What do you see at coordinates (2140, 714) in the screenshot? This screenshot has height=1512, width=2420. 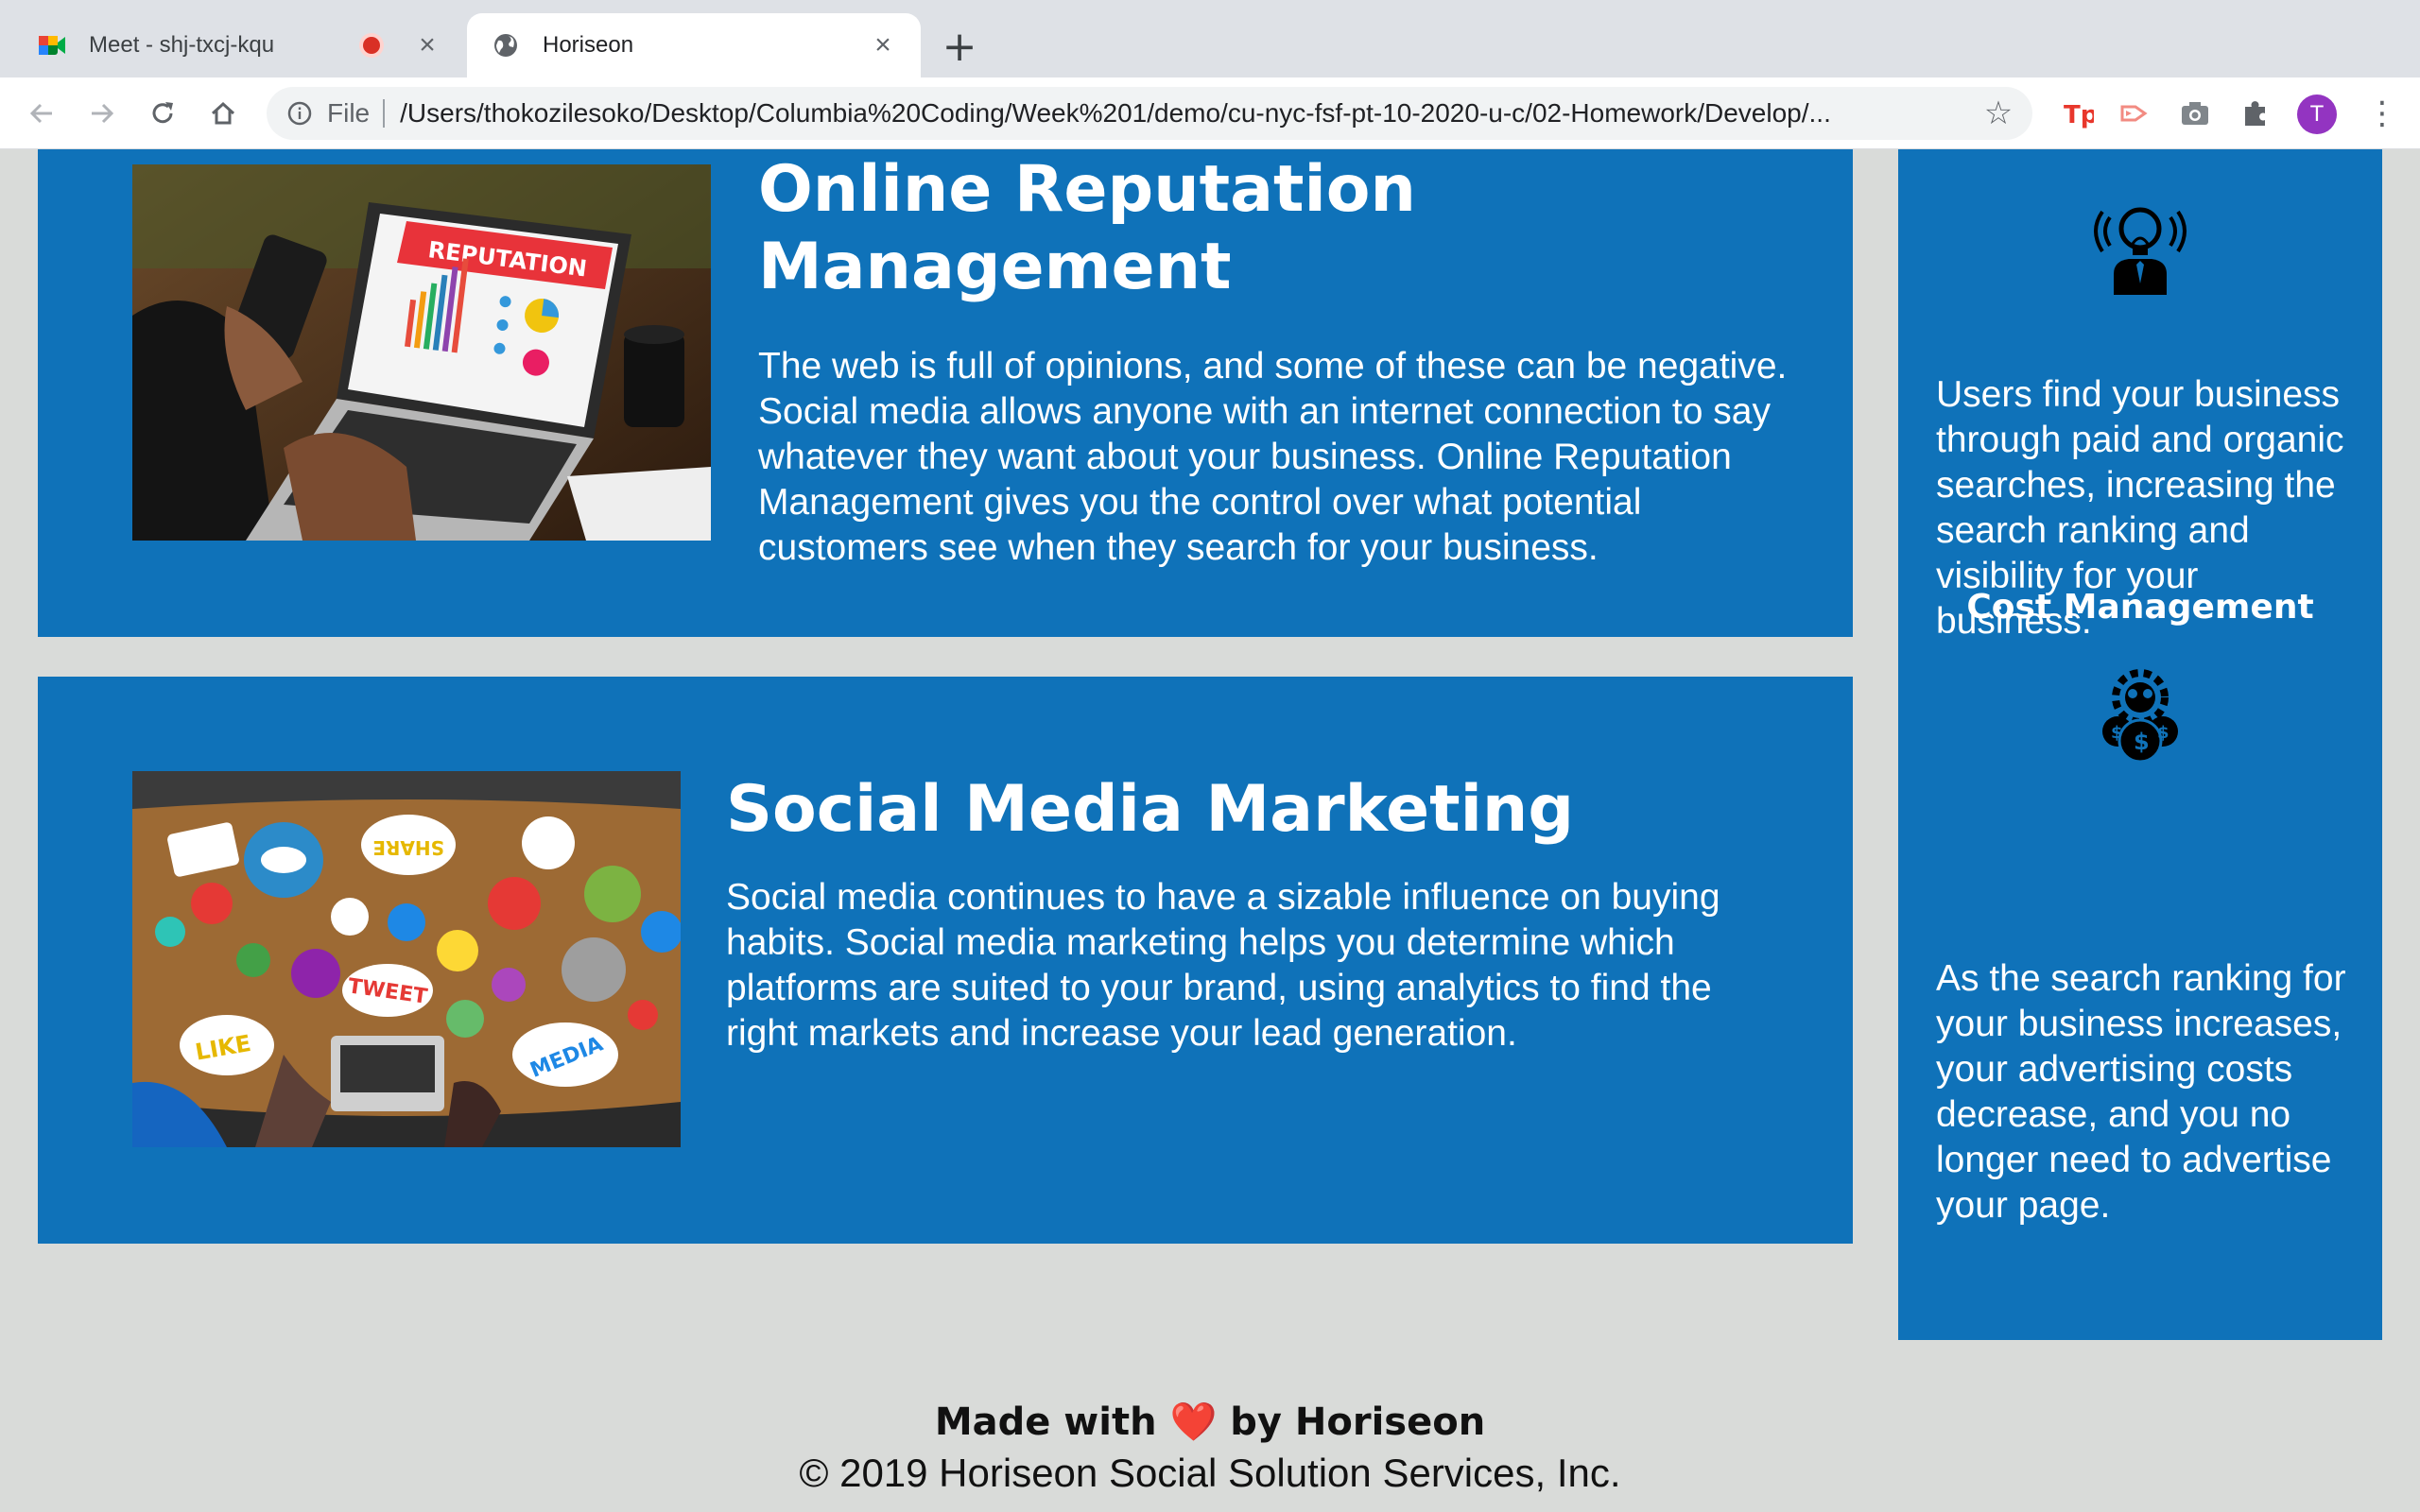 I see `cost-management-icon: $ $ $` at bounding box center [2140, 714].